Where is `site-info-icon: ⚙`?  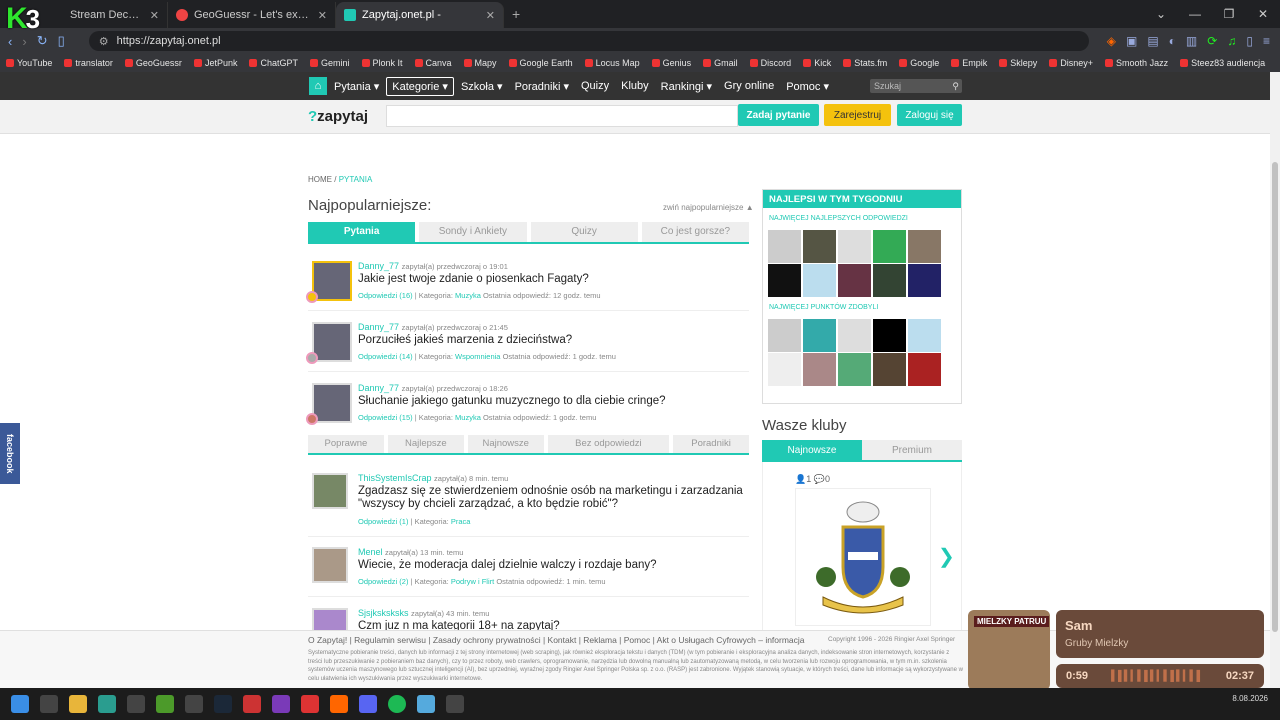 site-info-icon: ⚙ is located at coordinates (104, 41).